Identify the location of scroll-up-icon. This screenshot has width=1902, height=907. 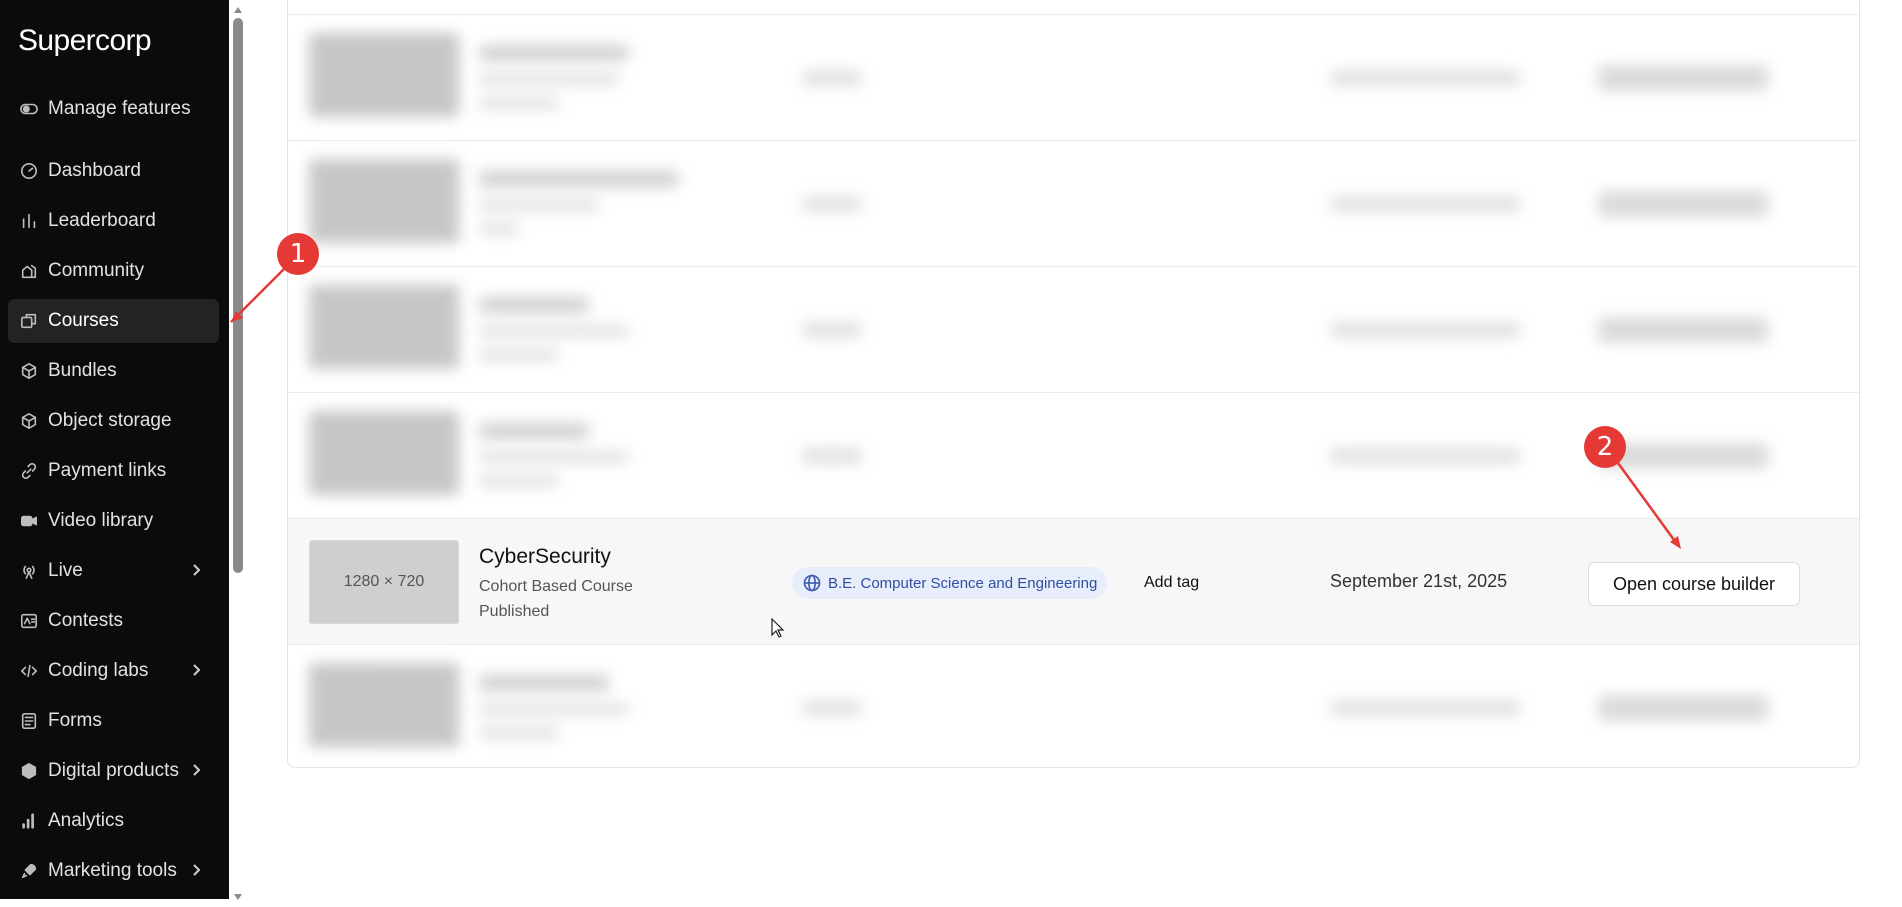
(238, 7).